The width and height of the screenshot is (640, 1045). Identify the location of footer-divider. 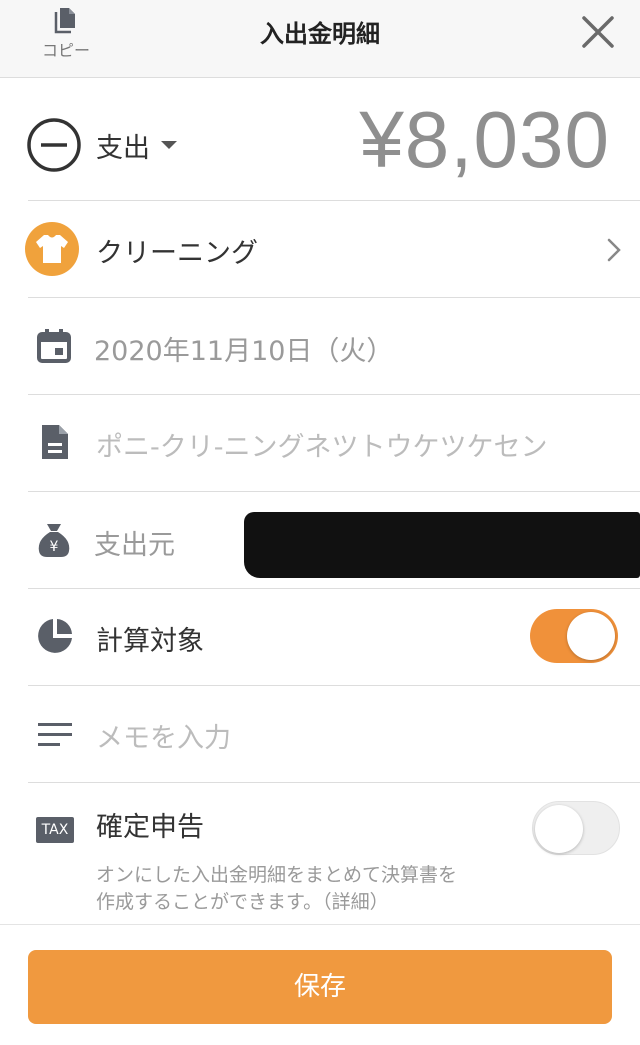
(320, 924).